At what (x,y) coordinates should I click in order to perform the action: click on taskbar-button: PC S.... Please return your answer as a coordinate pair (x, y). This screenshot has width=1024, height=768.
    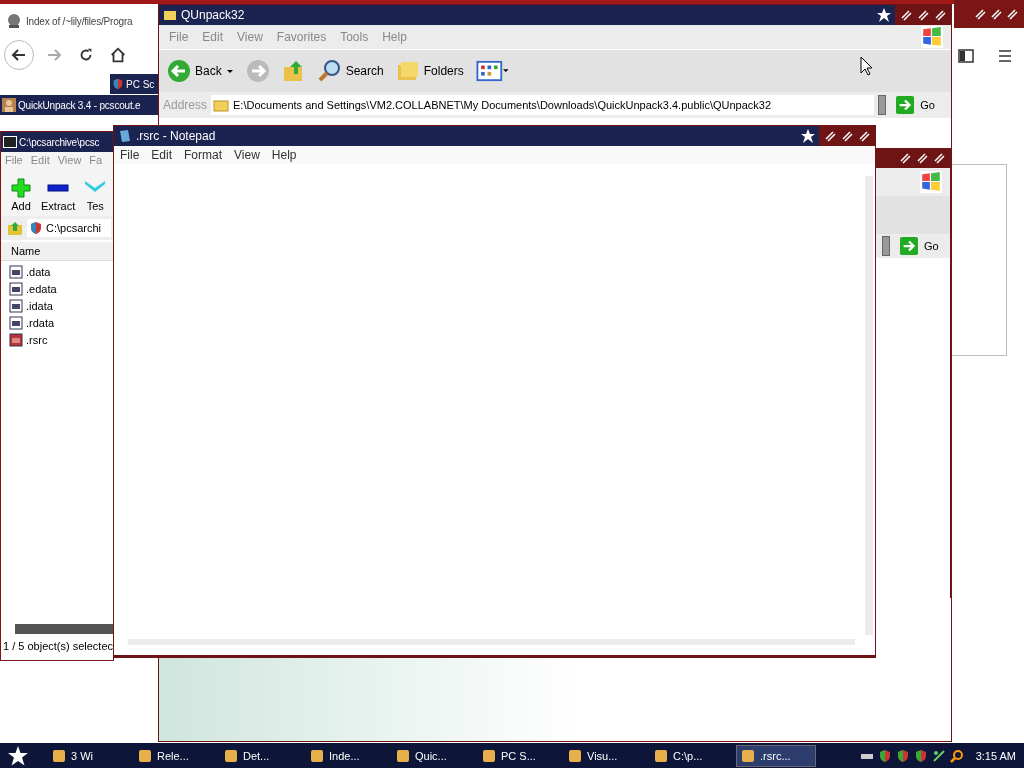
    Looking at the image, I should click on (518, 755).